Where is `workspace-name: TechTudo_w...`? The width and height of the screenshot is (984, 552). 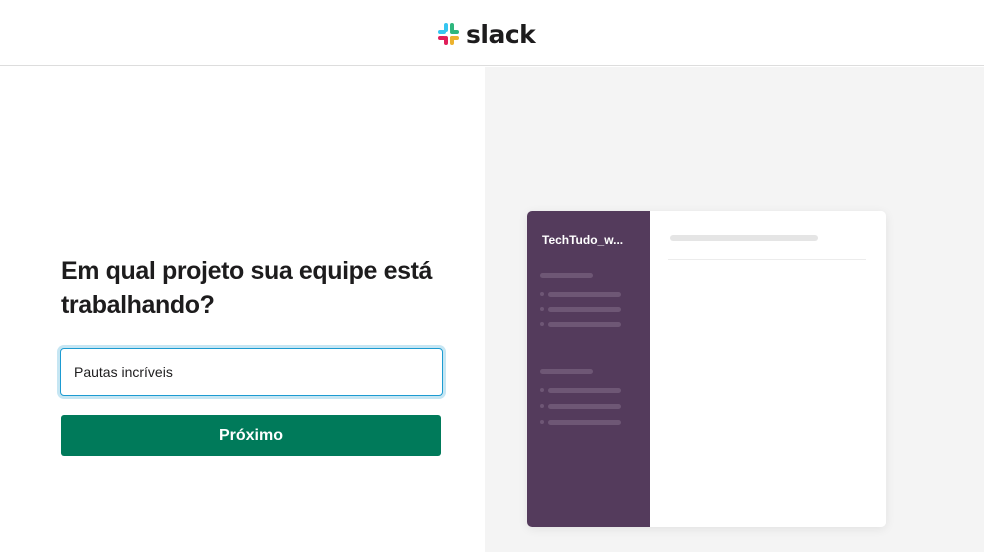
workspace-name: TechTudo_w... is located at coordinates (583, 240).